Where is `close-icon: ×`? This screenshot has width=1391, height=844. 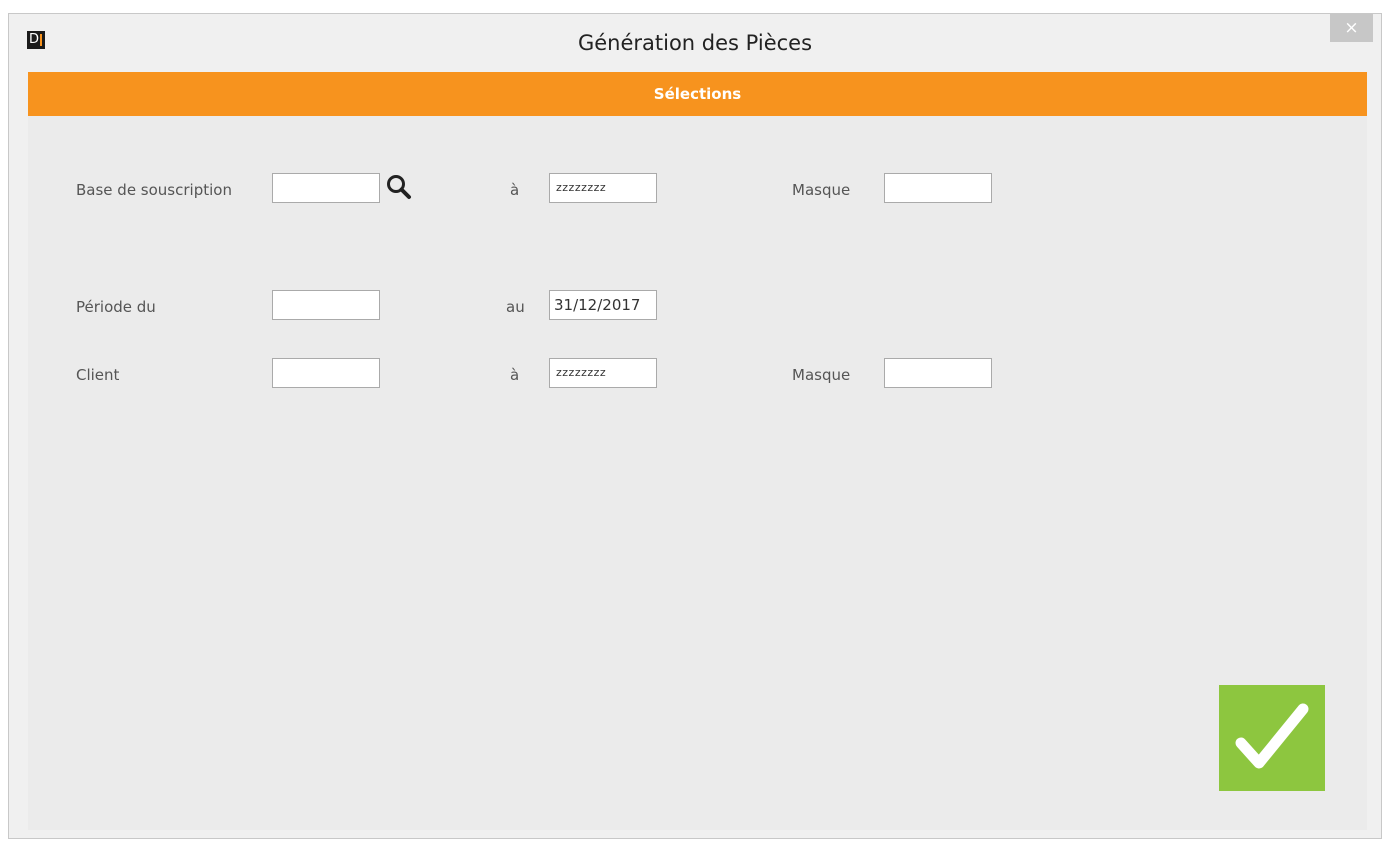
close-icon: × is located at coordinates (1351, 28).